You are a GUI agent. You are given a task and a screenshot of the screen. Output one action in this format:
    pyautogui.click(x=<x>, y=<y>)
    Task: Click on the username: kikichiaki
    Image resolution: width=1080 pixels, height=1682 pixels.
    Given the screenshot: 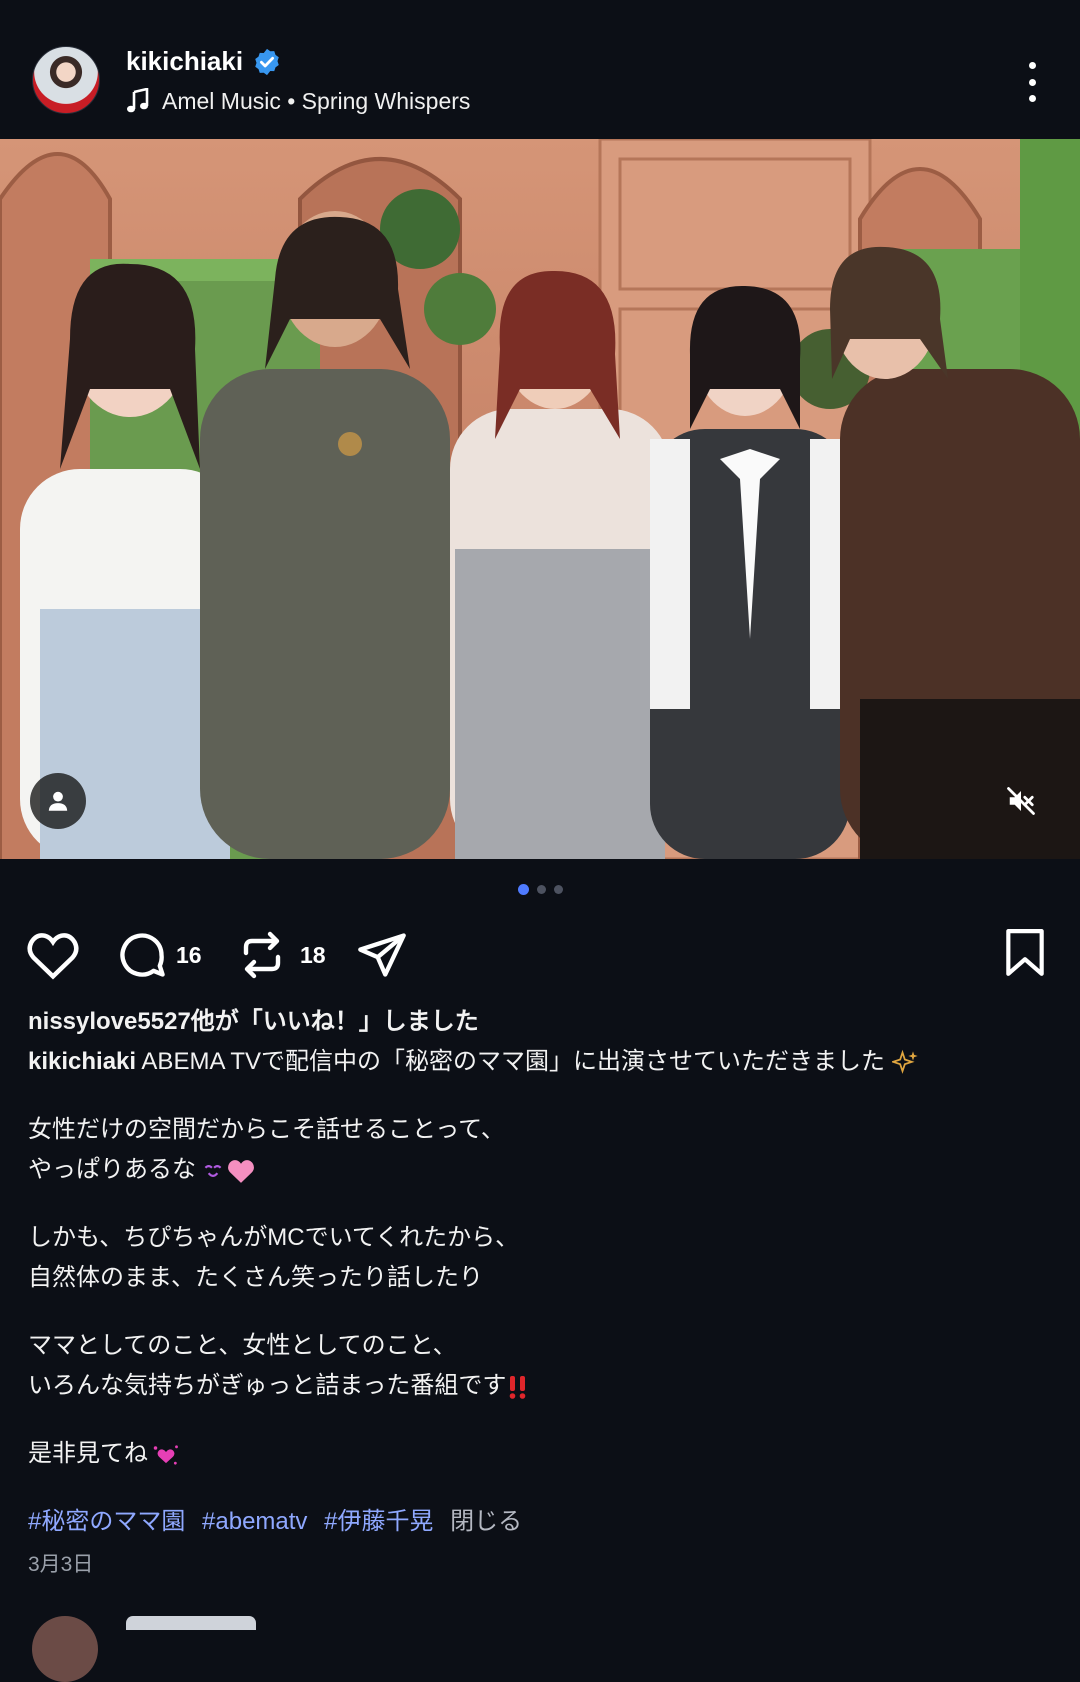 What is the action you would take?
    pyautogui.click(x=184, y=61)
    